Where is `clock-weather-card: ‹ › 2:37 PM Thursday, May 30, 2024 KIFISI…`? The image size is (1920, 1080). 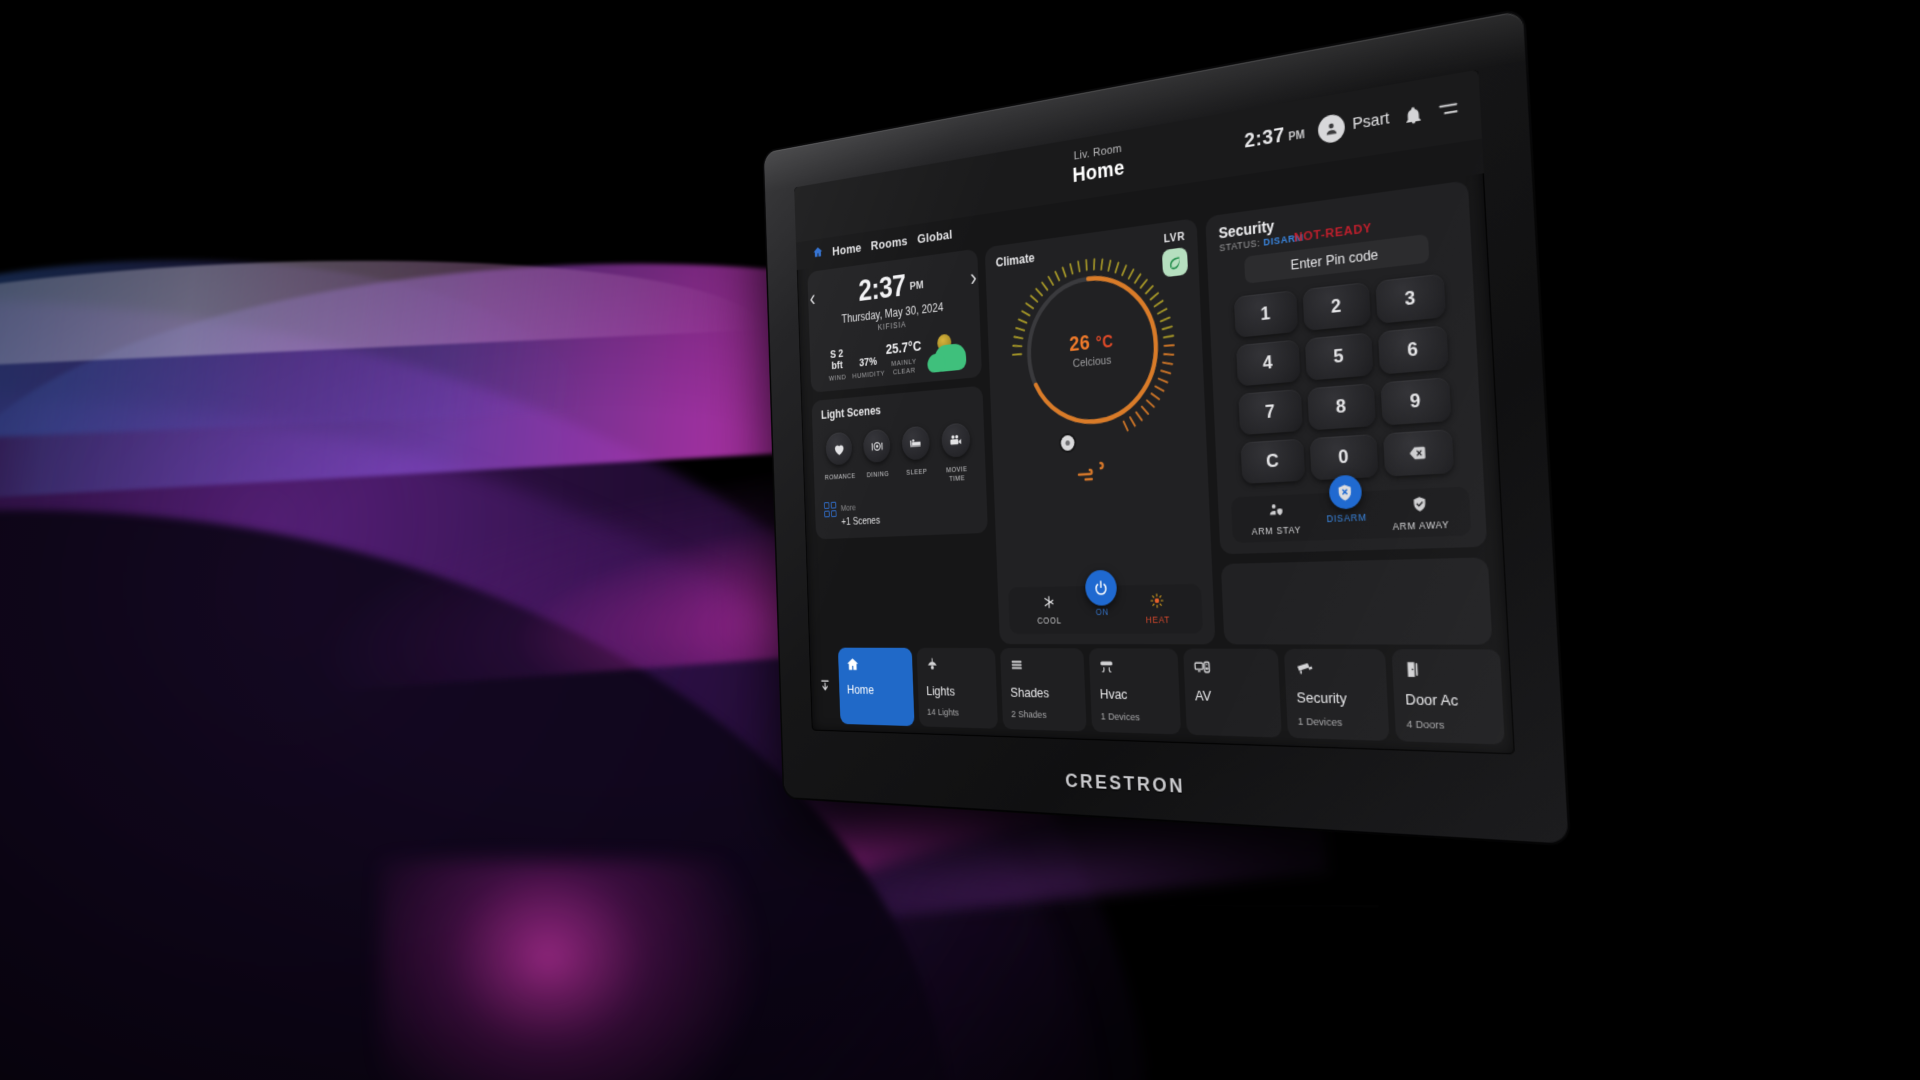 clock-weather-card: ‹ › 2:37 PM Thursday, May 30, 2024 KIFISI… is located at coordinates (895, 320).